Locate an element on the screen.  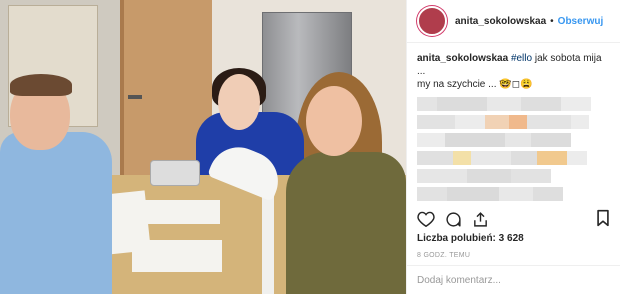
post-header: anita_sokolowskaa • Obserwuj is located at coordinates (513, 21).